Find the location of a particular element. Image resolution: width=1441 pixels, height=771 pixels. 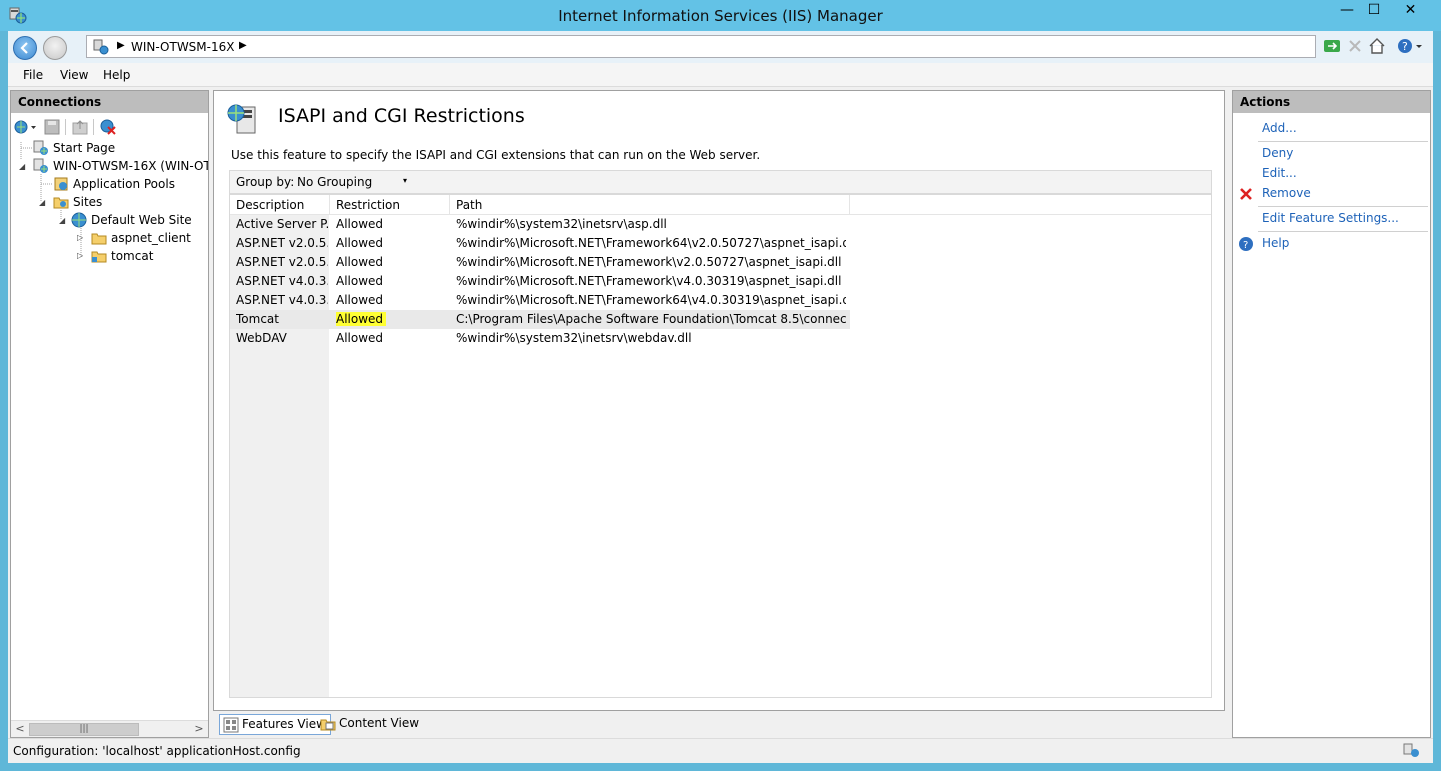

menu-bar: File View Help is located at coordinates (720, 75).